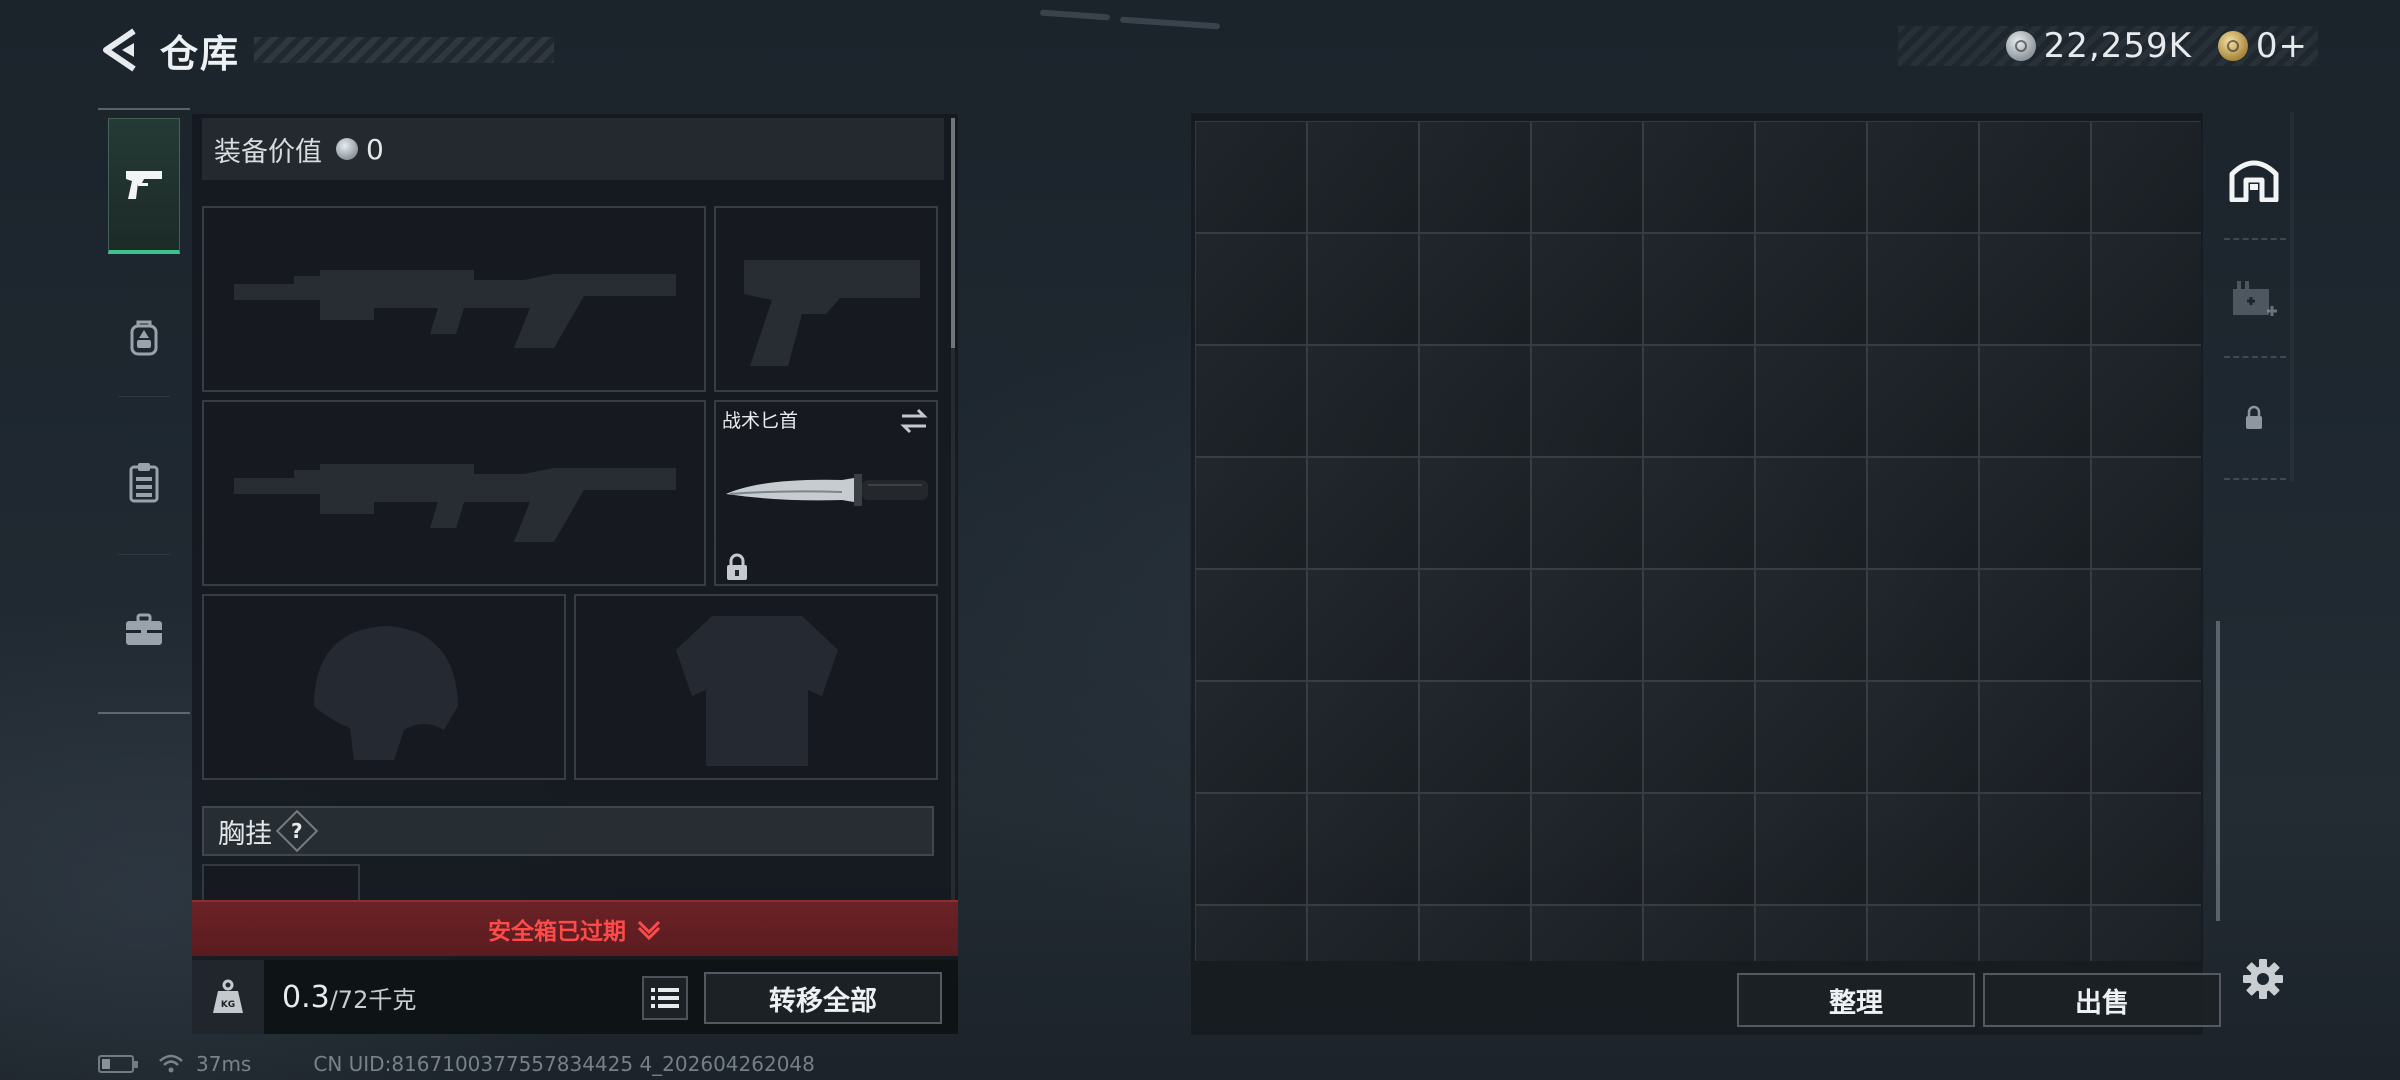  I want to click on swap-icon, so click(914, 421).